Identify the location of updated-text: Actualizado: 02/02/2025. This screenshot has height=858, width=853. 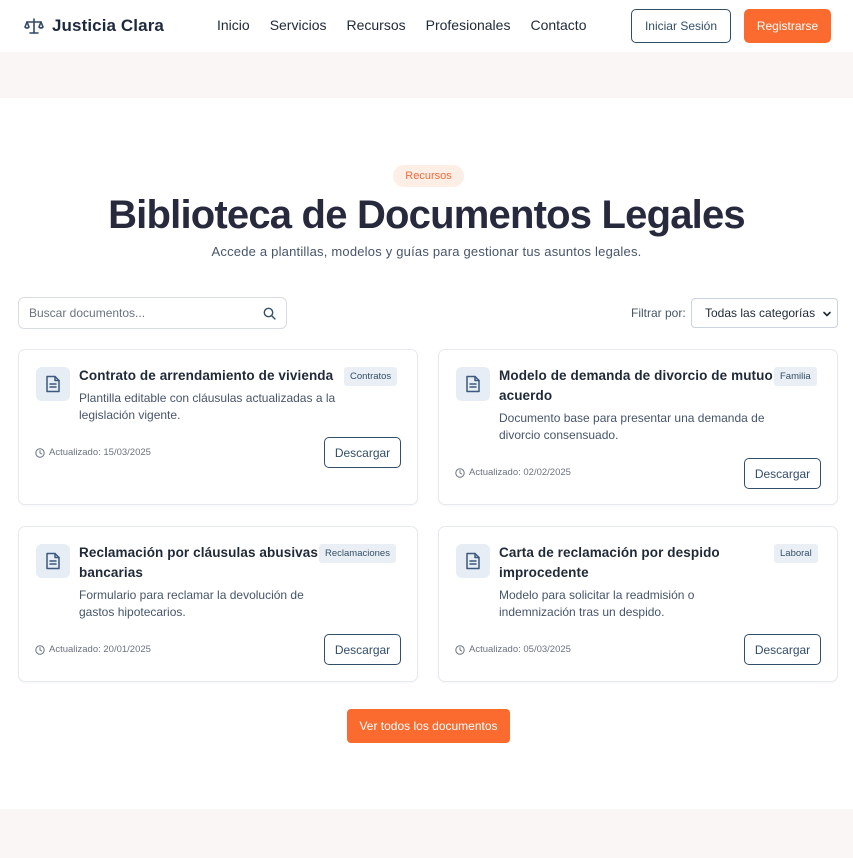
(520, 472).